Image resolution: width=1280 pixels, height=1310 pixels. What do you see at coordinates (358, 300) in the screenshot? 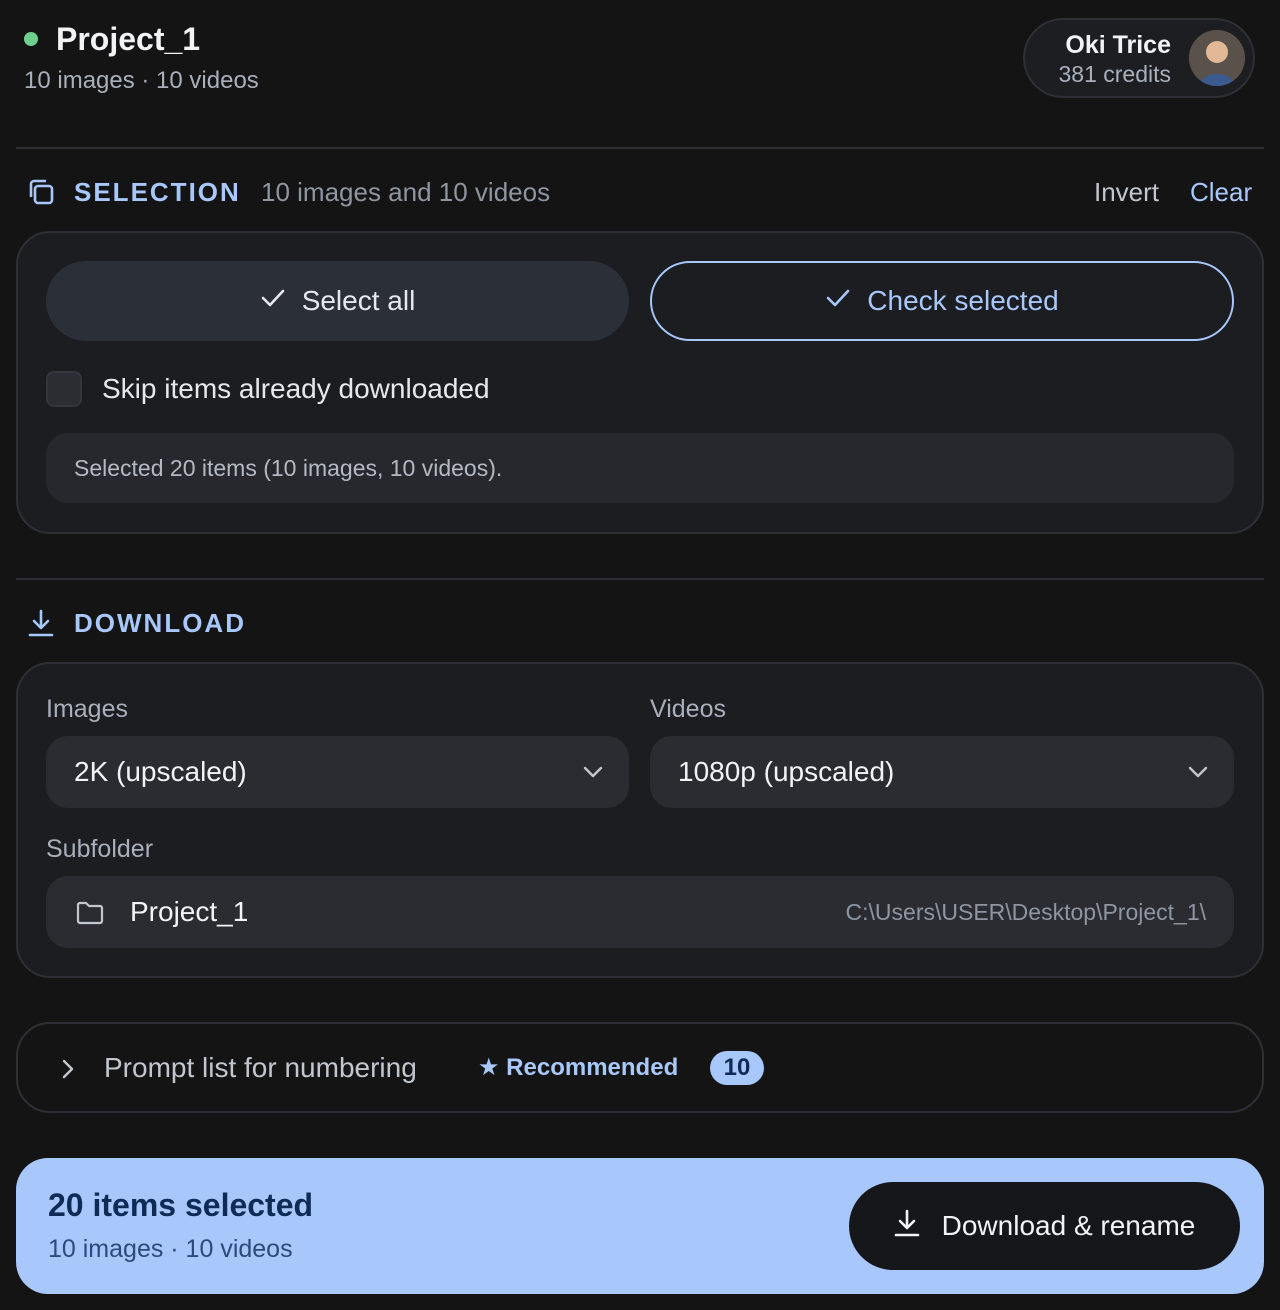
I see `select-all-label: Select all` at bounding box center [358, 300].